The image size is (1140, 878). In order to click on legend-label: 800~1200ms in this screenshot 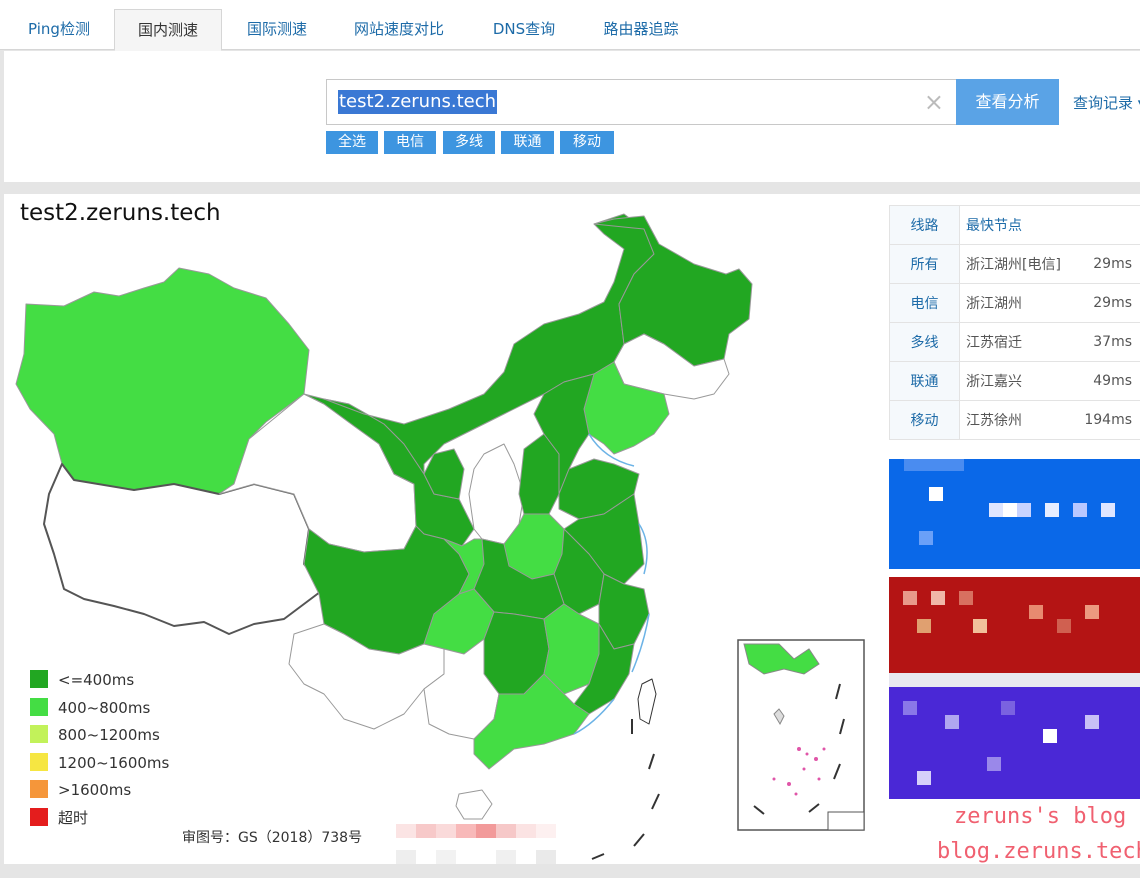, I will do `click(109, 735)`.